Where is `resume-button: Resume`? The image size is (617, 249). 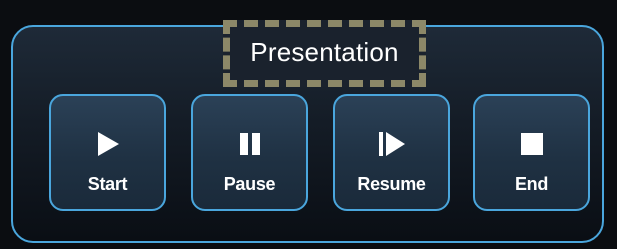
resume-button: Resume is located at coordinates (391, 152).